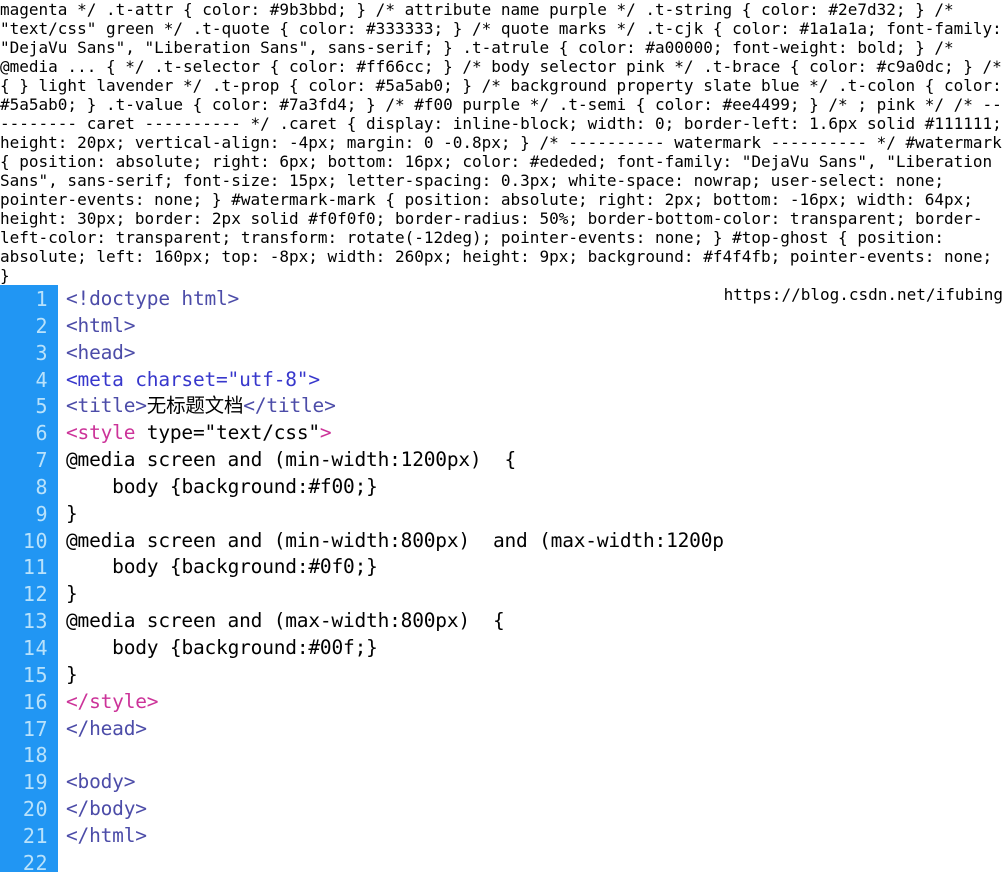 The height and width of the screenshot is (872, 1003). I want to click on head-open-tag: <head>, so click(101, 352).